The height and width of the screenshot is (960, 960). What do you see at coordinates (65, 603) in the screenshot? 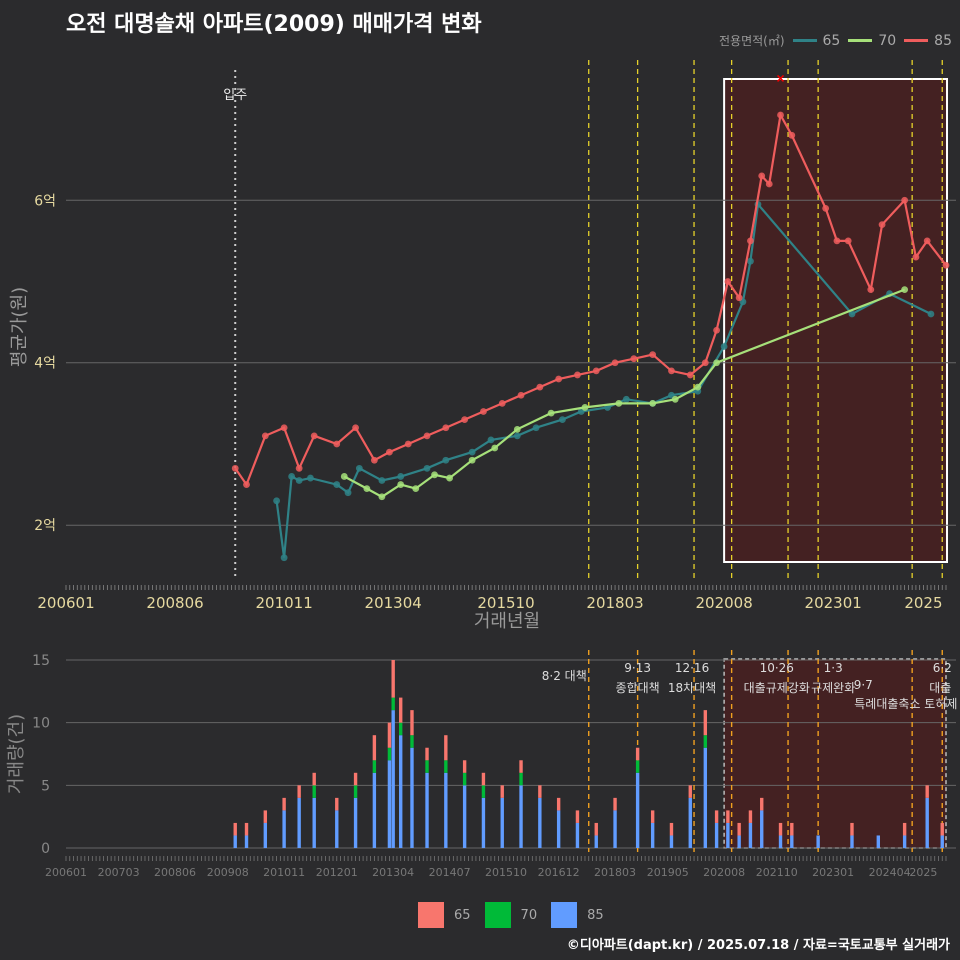
I see `x-tick-label-0: 200601` at bounding box center [65, 603].